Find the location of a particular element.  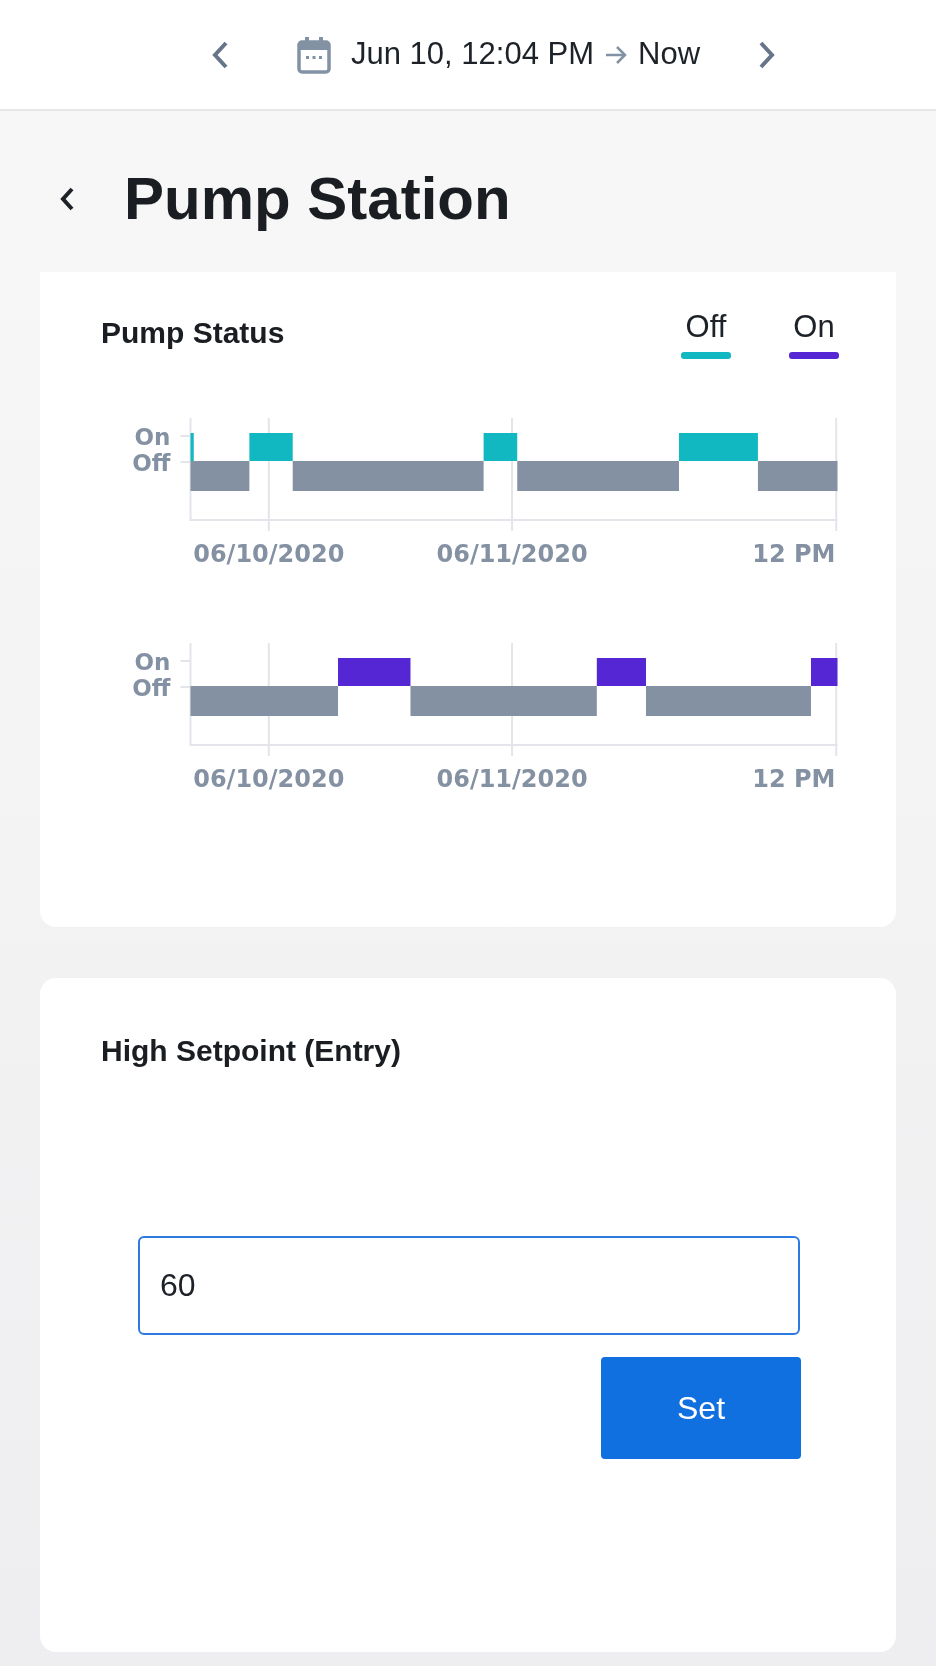

legend-label: Off is located at coordinates (706, 327).